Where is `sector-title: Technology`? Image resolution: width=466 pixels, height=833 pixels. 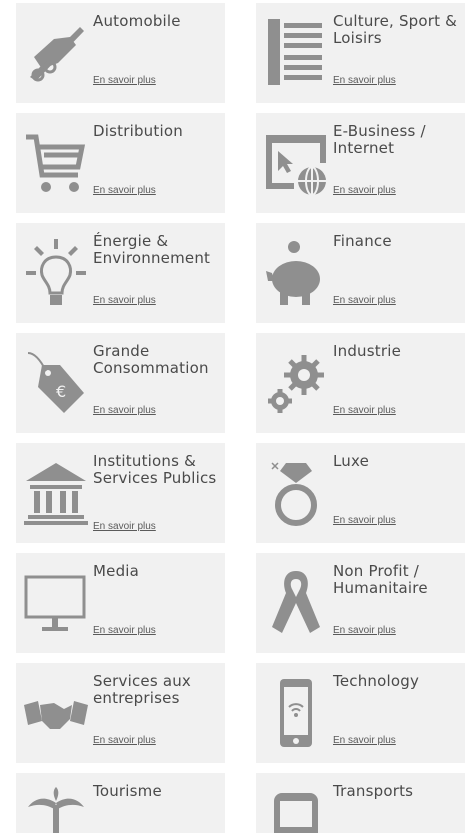 sector-title: Technology is located at coordinates (376, 681).